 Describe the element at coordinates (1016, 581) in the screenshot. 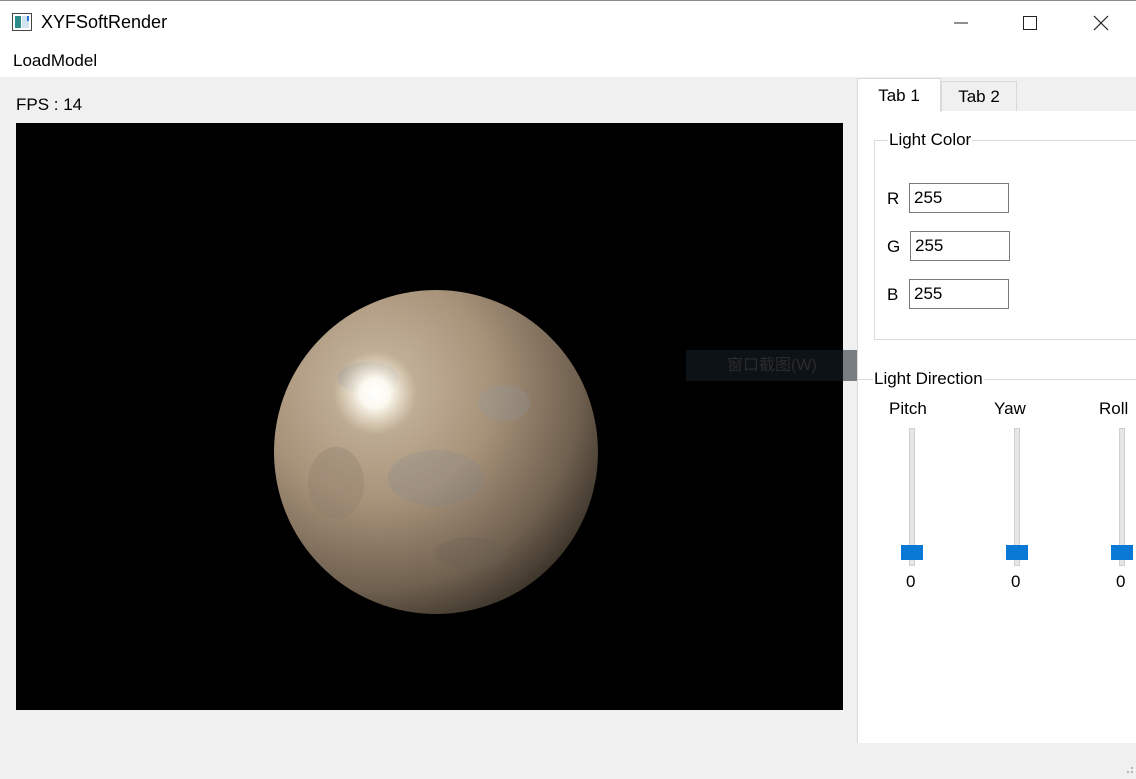

I see `yaw-value: 0` at that location.